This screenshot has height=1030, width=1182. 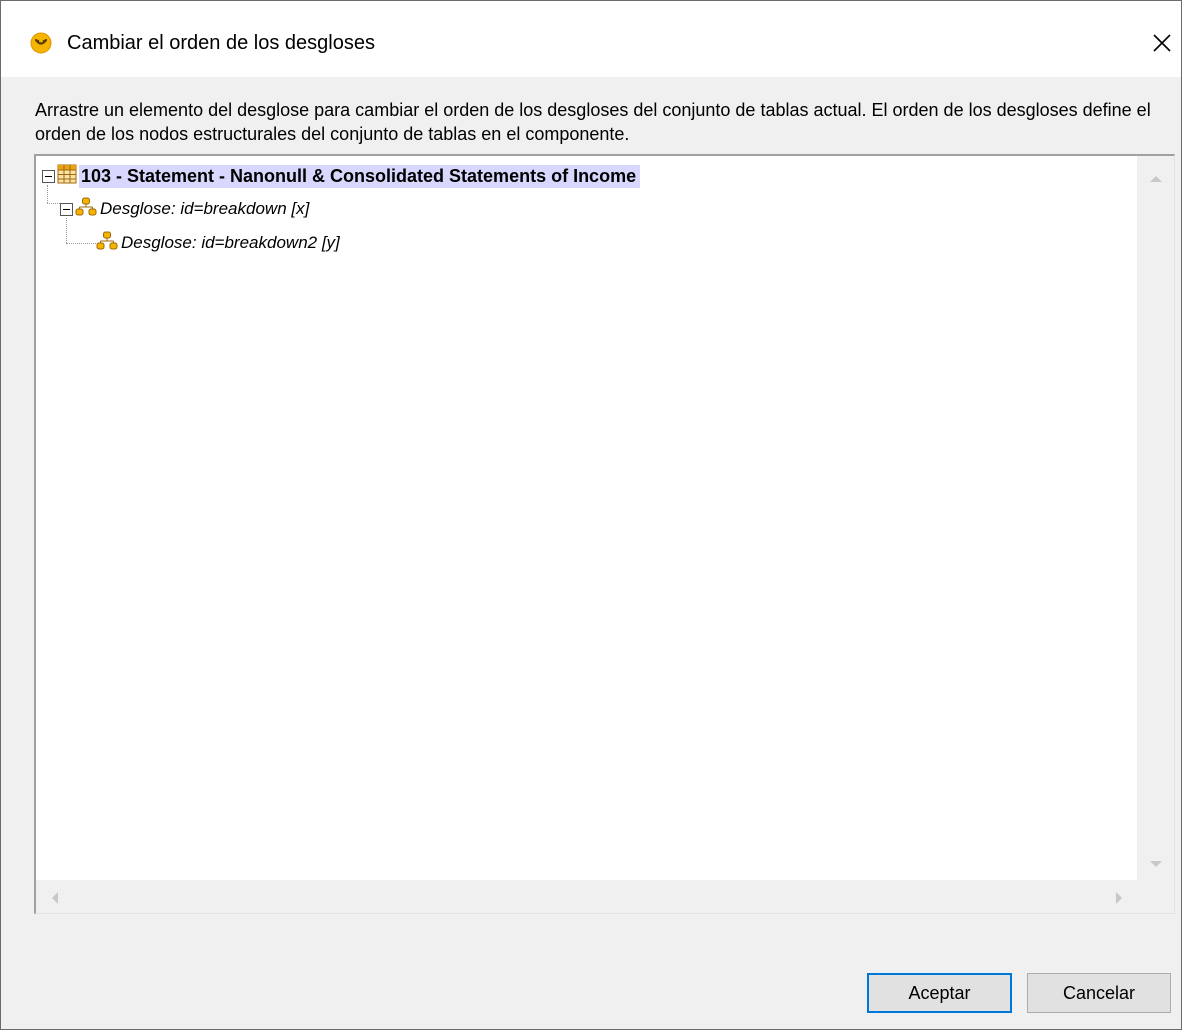 I want to click on close-icon, so click(x=1162, y=43).